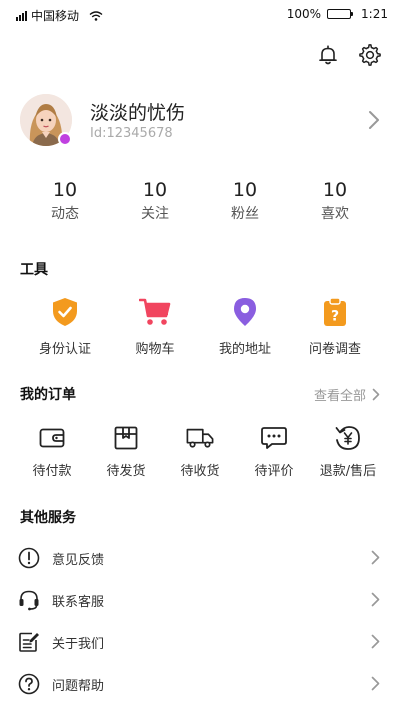 This screenshot has height=711, width=400. What do you see at coordinates (21, 15) in the screenshot?
I see `signal-icon` at bounding box center [21, 15].